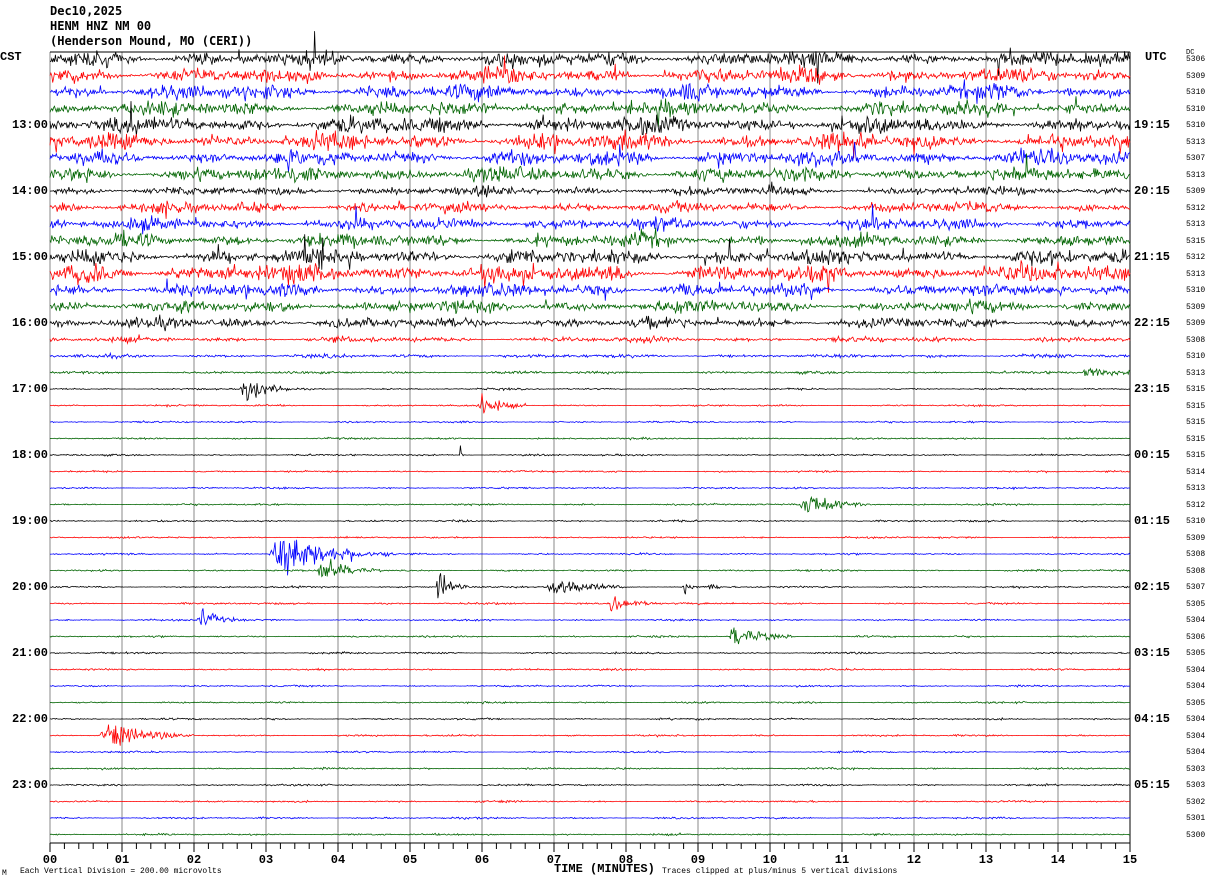 This screenshot has width=1210, height=886. Describe the element at coordinates (914, 860) in the screenshot. I see `x-tick-label: 12` at that location.